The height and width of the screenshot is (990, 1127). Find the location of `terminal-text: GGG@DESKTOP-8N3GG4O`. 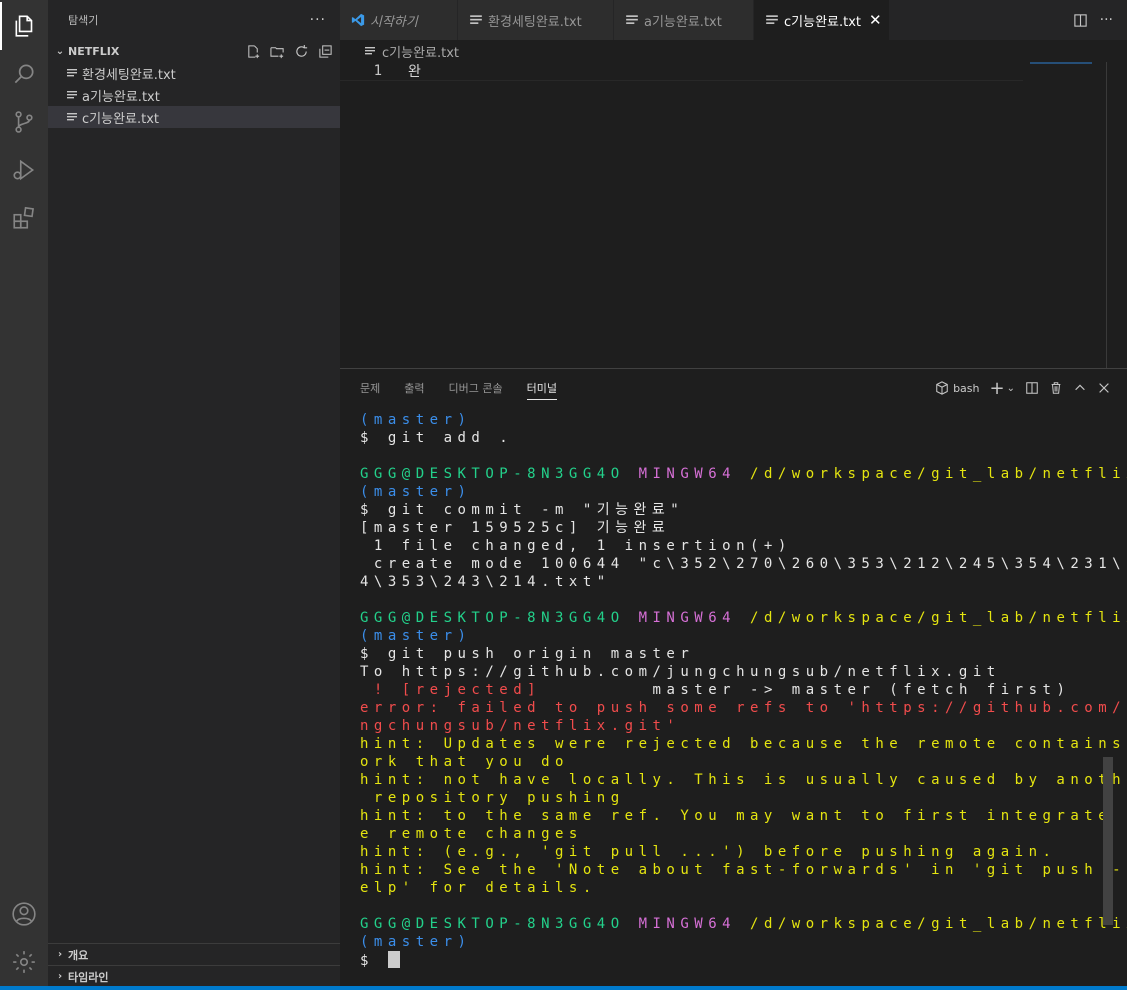

terminal-text: GGG@DESKTOP-8N3GG4O is located at coordinates (499, 618).